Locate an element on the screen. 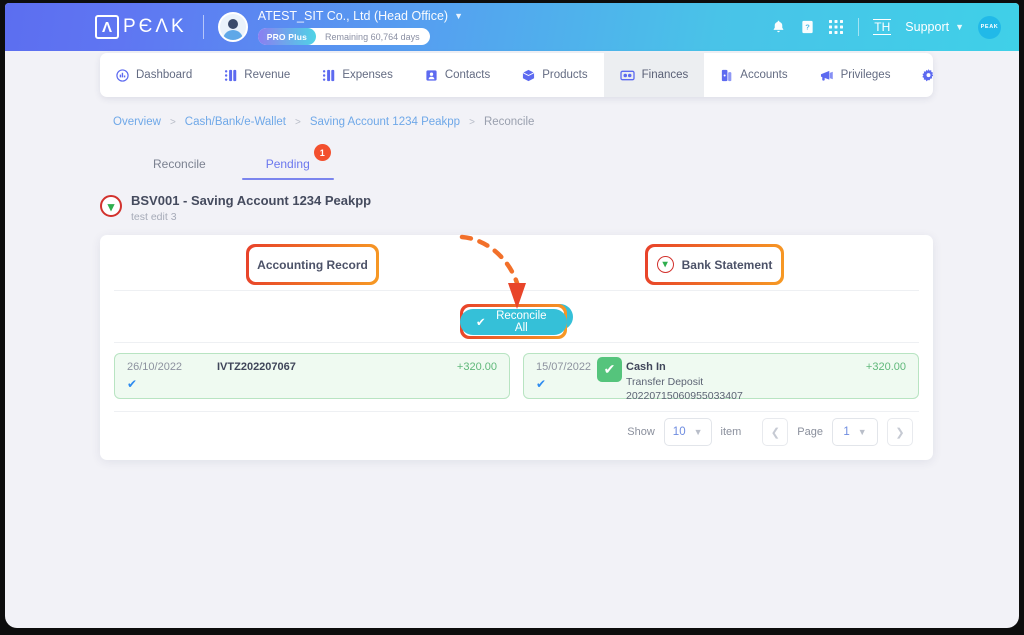 This screenshot has height=635, width=1024. logo-divider is located at coordinates (203, 27).